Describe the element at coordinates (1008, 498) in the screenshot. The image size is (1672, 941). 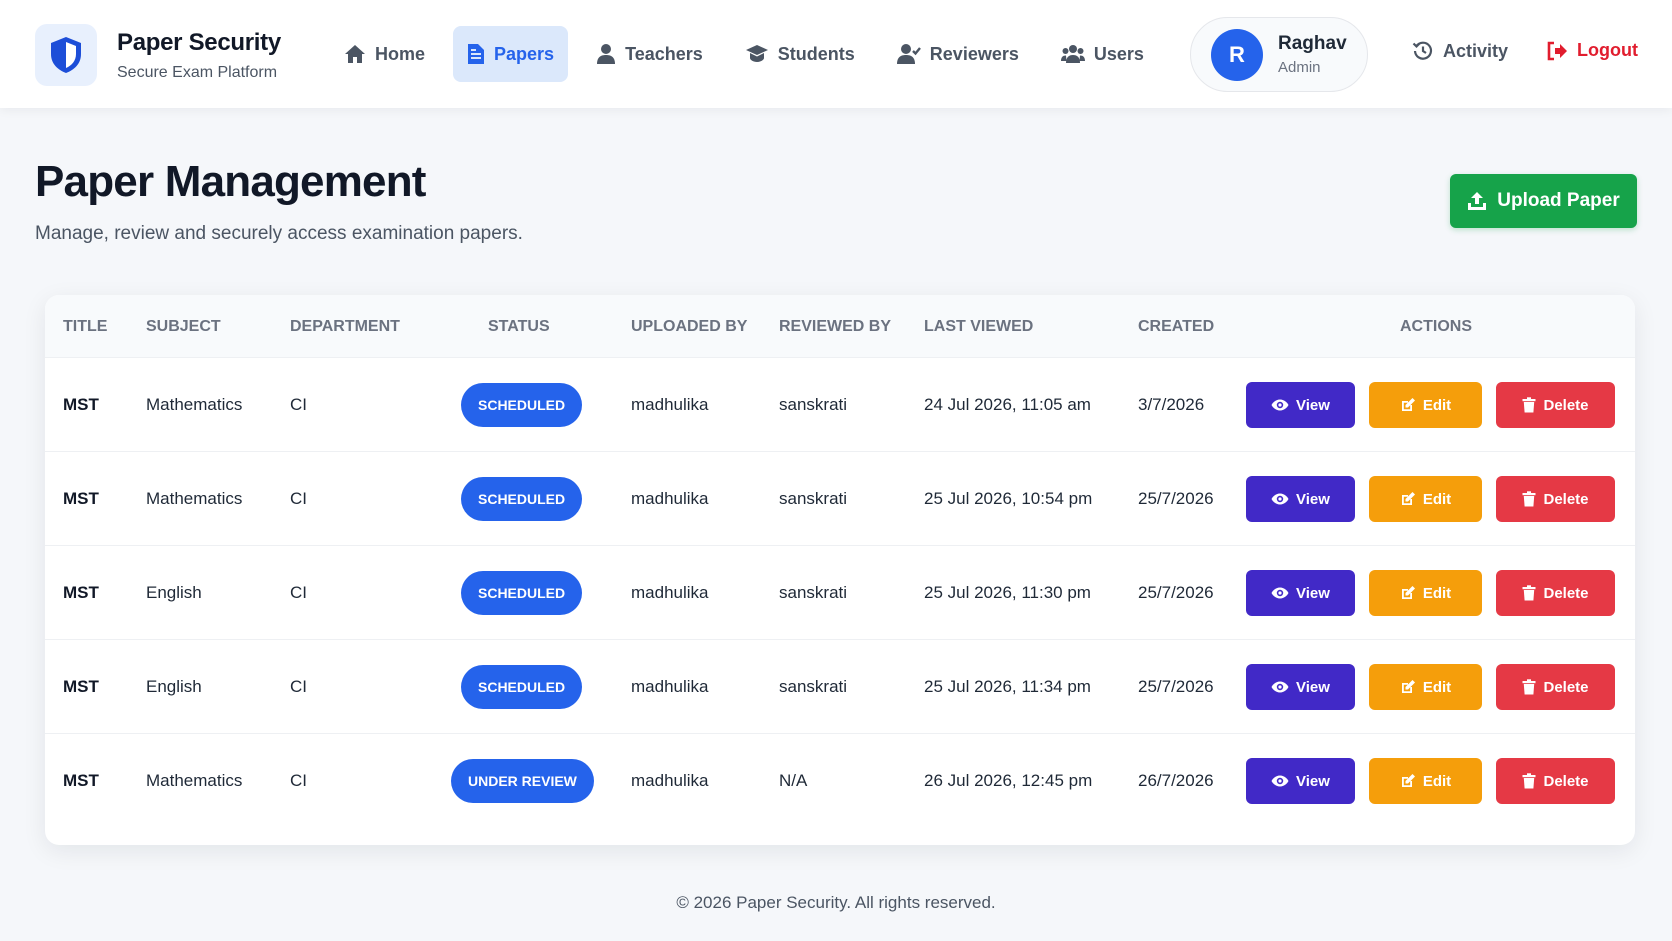
I see `cell-last-viewed: 25 Jul 2026, 10:54 pm` at that location.